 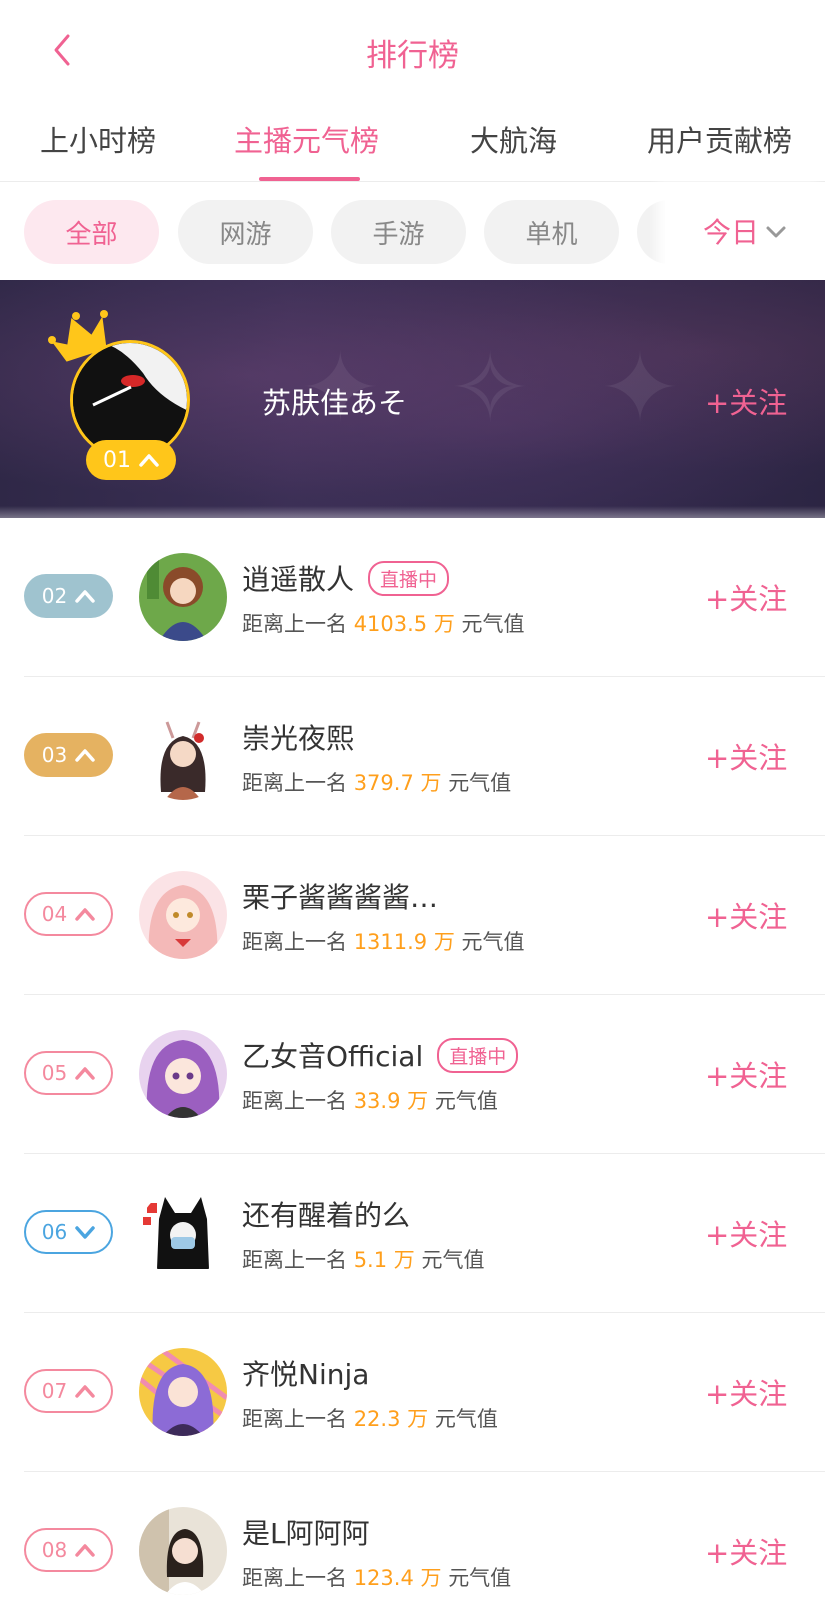 What do you see at coordinates (377, 1101) in the screenshot?
I see `gap-value: 33.9` at bounding box center [377, 1101].